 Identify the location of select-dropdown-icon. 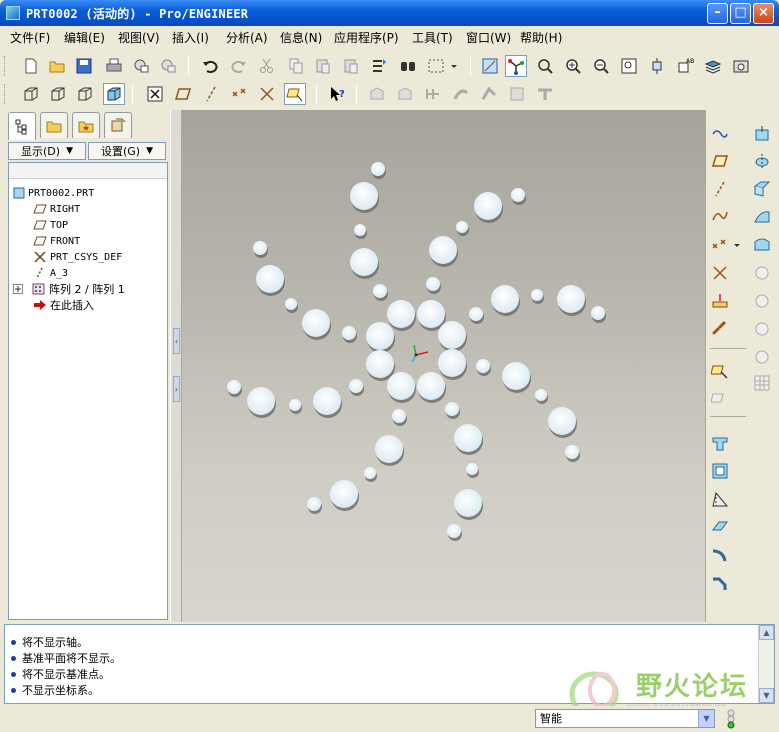
(454, 66).